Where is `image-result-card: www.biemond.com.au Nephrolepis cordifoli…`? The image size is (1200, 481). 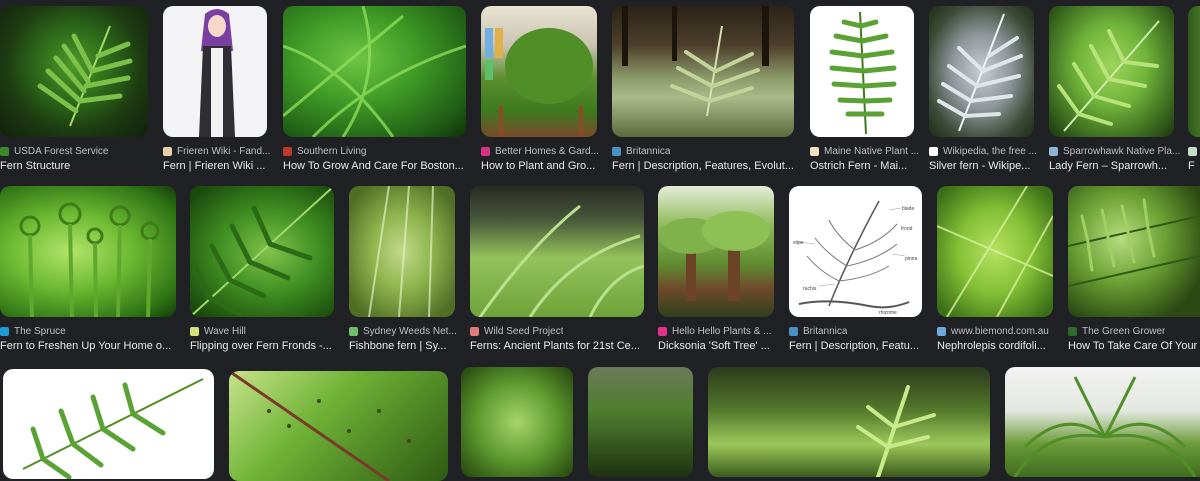 image-result-card: www.biemond.com.au Nephrolepis cordifoli… is located at coordinates (995, 272).